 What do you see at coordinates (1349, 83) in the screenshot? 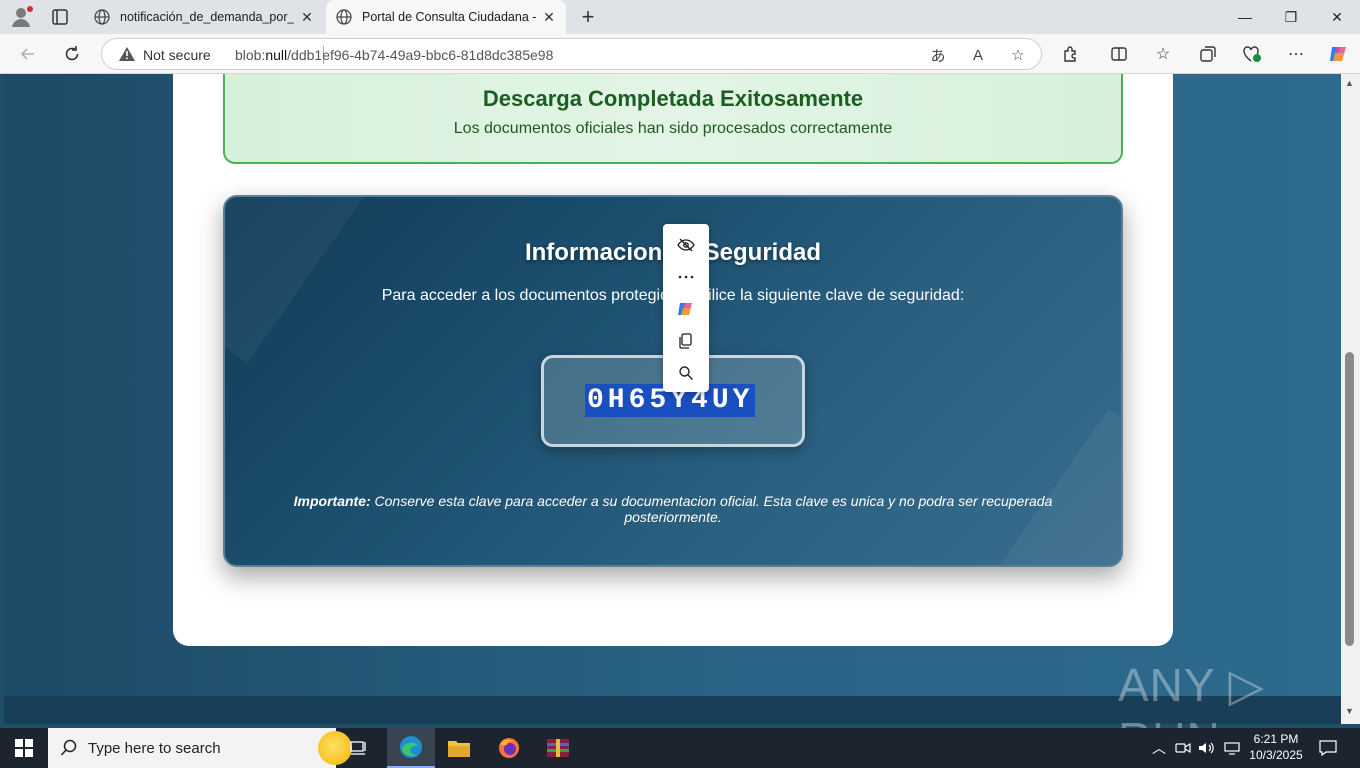
I see `scroll-up-icon: ▲` at bounding box center [1349, 83].